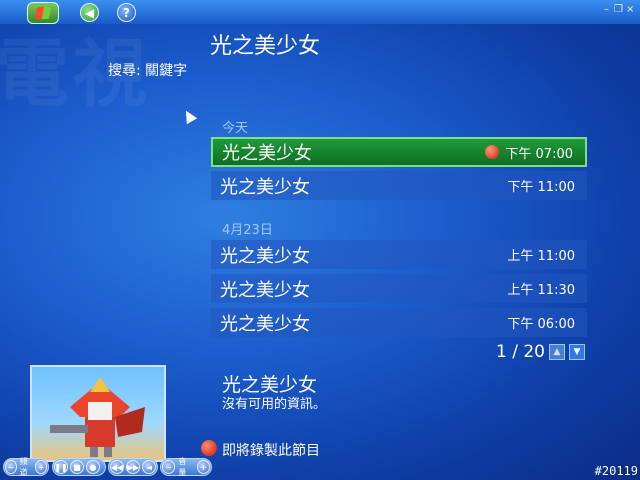 The height and width of the screenshot is (480, 640). What do you see at coordinates (541, 290) in the screenshot?
I see `program-time: 上午 11:30` at bounding box center [541, 290].